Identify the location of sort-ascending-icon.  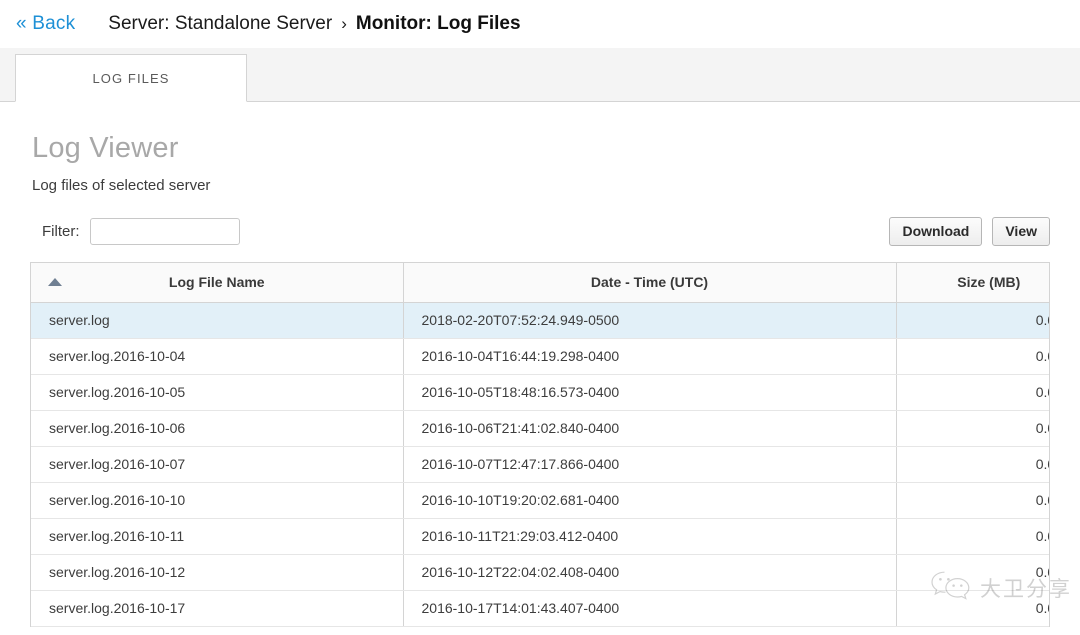
(55, 282).